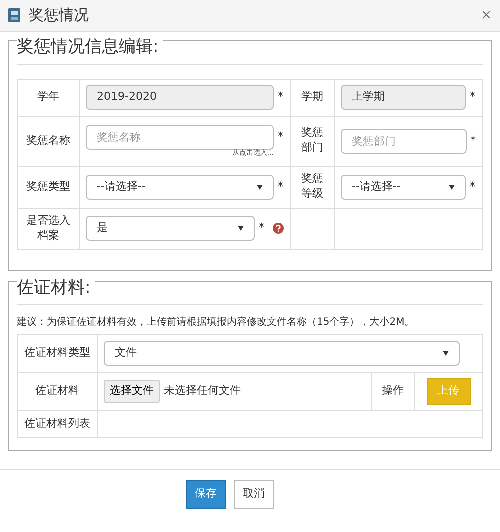  Describe the element at coordinates (403, 97) in the screenshot. I see `readonly-field: 上学期` at that location.